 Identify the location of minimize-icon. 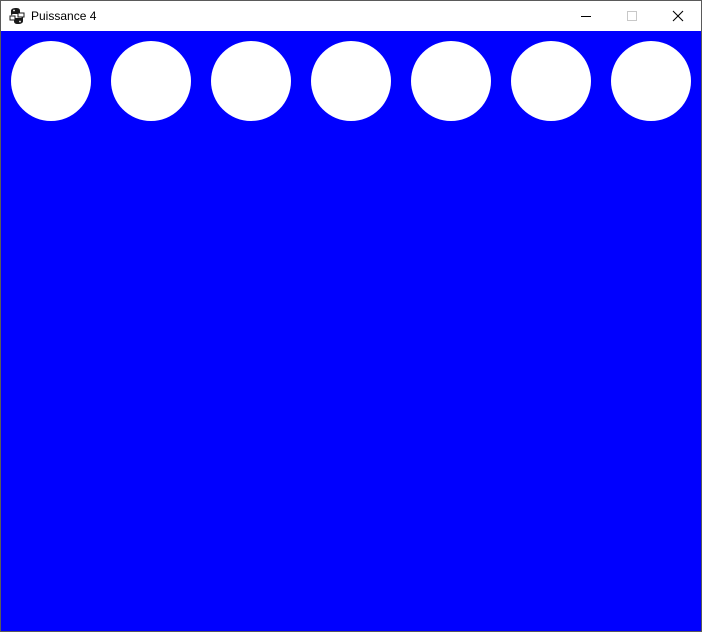
(586, 16).